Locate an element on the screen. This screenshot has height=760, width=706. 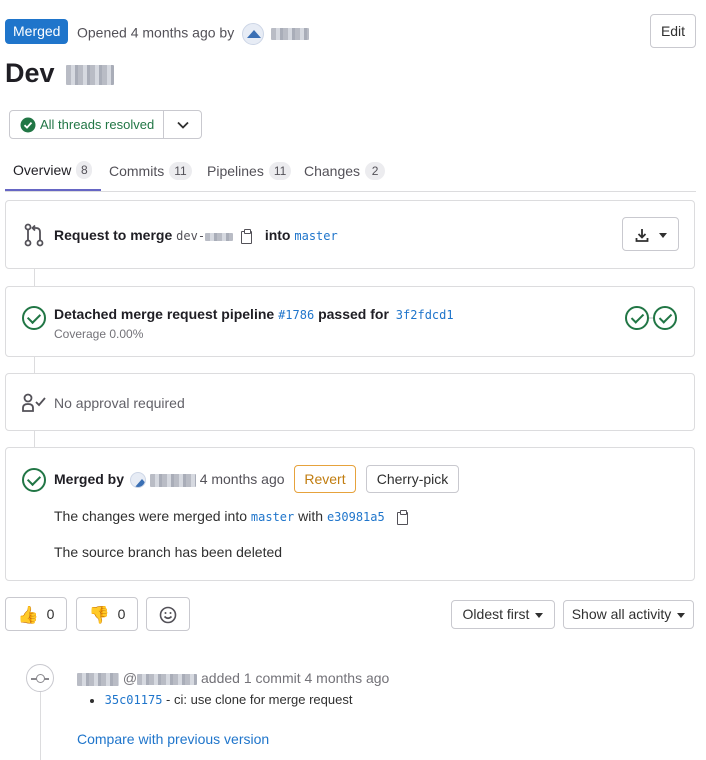
source-branch: dev- is located at coordinates (205, 236).